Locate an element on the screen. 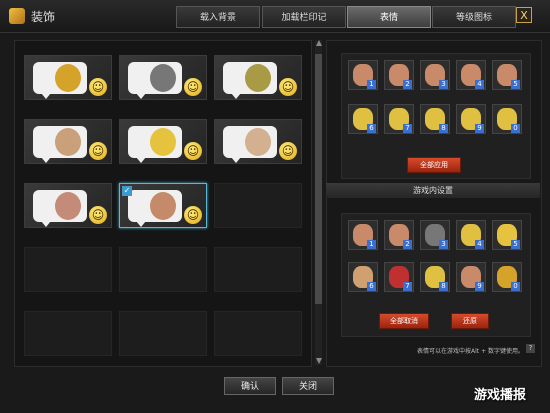 This screenshot has width=550, height=413. tab-level-icon: 等级图标 is located at coordinates (474, 17).